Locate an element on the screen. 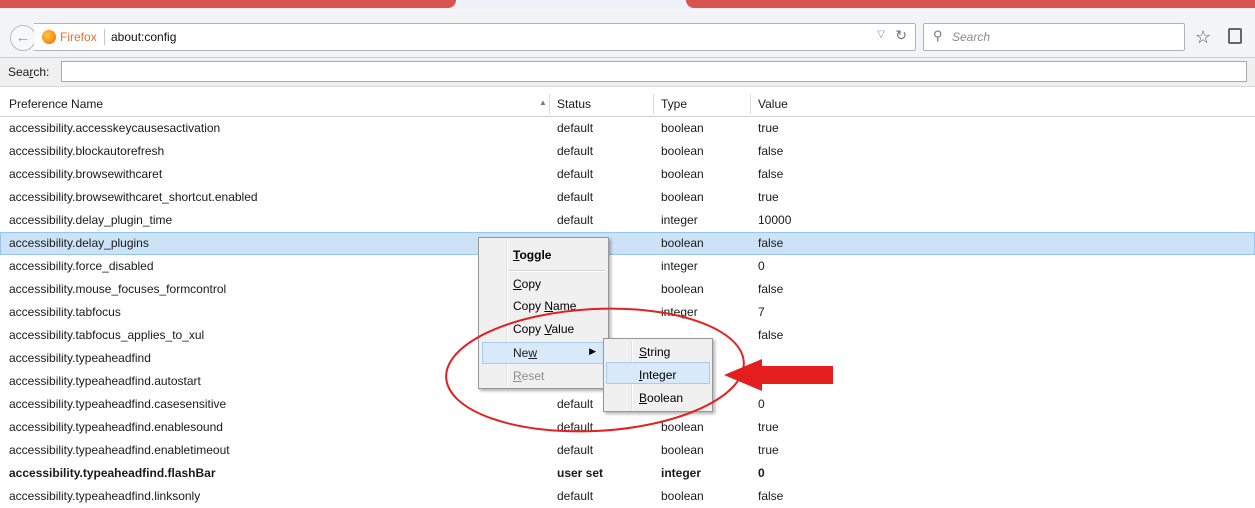 This screenshot has width=1255, height=508. pref-name-cell: accessibility.typeaheadfind.autostart is located at coordinates (105, 381).